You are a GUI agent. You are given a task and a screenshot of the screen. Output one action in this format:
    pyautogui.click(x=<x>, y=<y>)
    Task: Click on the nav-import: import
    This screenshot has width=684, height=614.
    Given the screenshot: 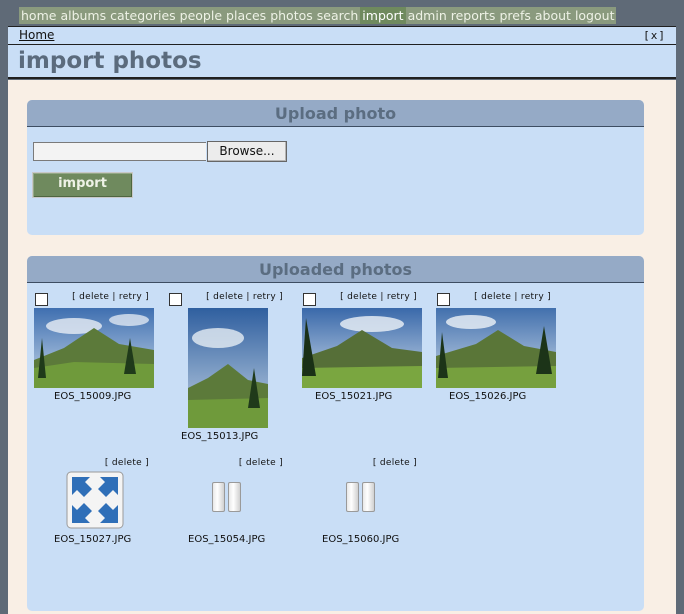 What is the action you would take?
    pyautogui.click(x=383, y=15)
    